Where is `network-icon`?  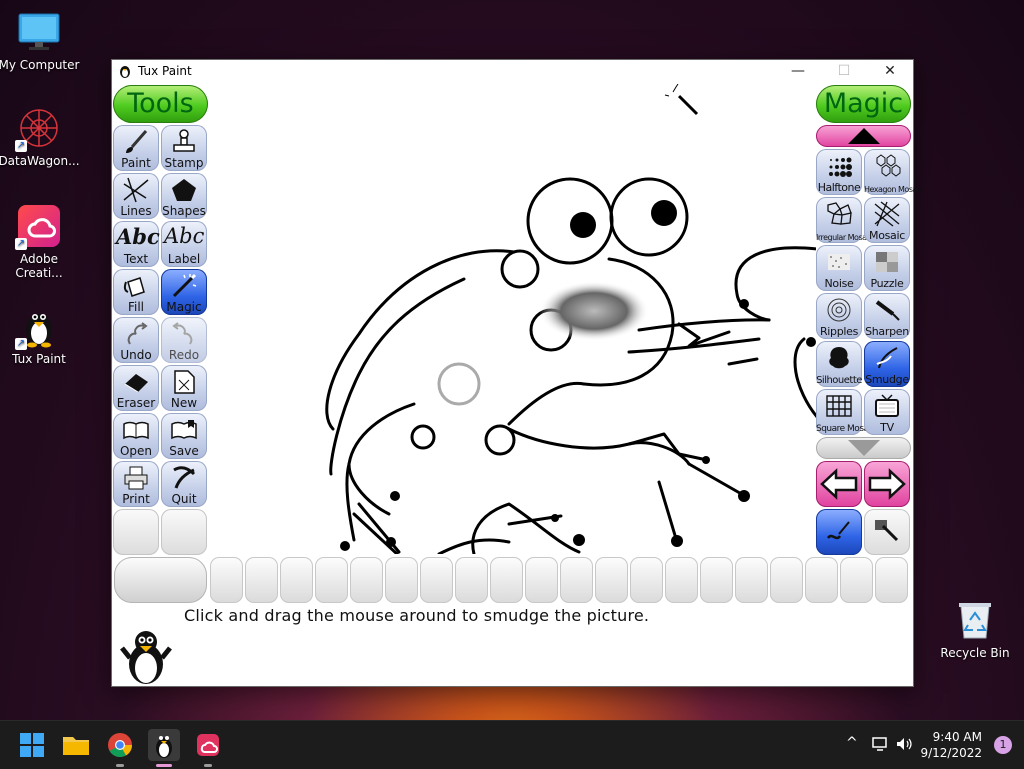 network-icon is located at coordinates (880, 744).